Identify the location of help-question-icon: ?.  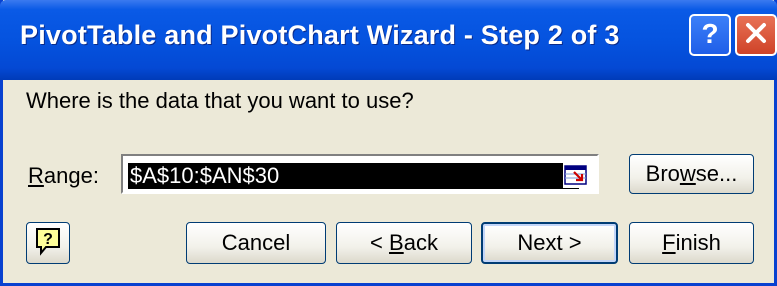
(710, 35).